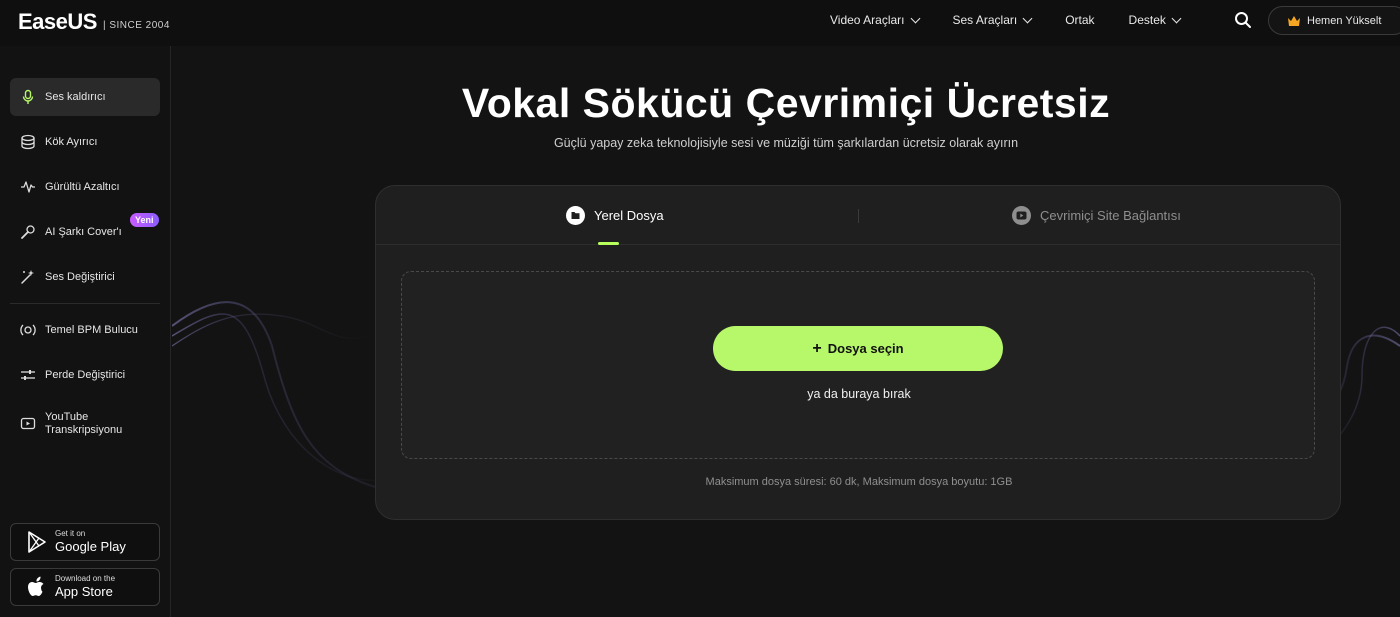  Describe the element at coordinates (1243, 20) in the screenshot. I see `search-icon` at that location.